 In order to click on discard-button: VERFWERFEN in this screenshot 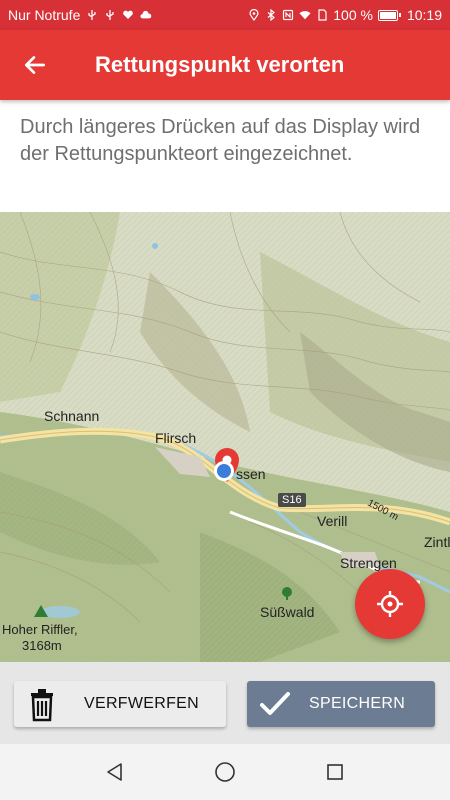, I will do `click(120, 704)`.